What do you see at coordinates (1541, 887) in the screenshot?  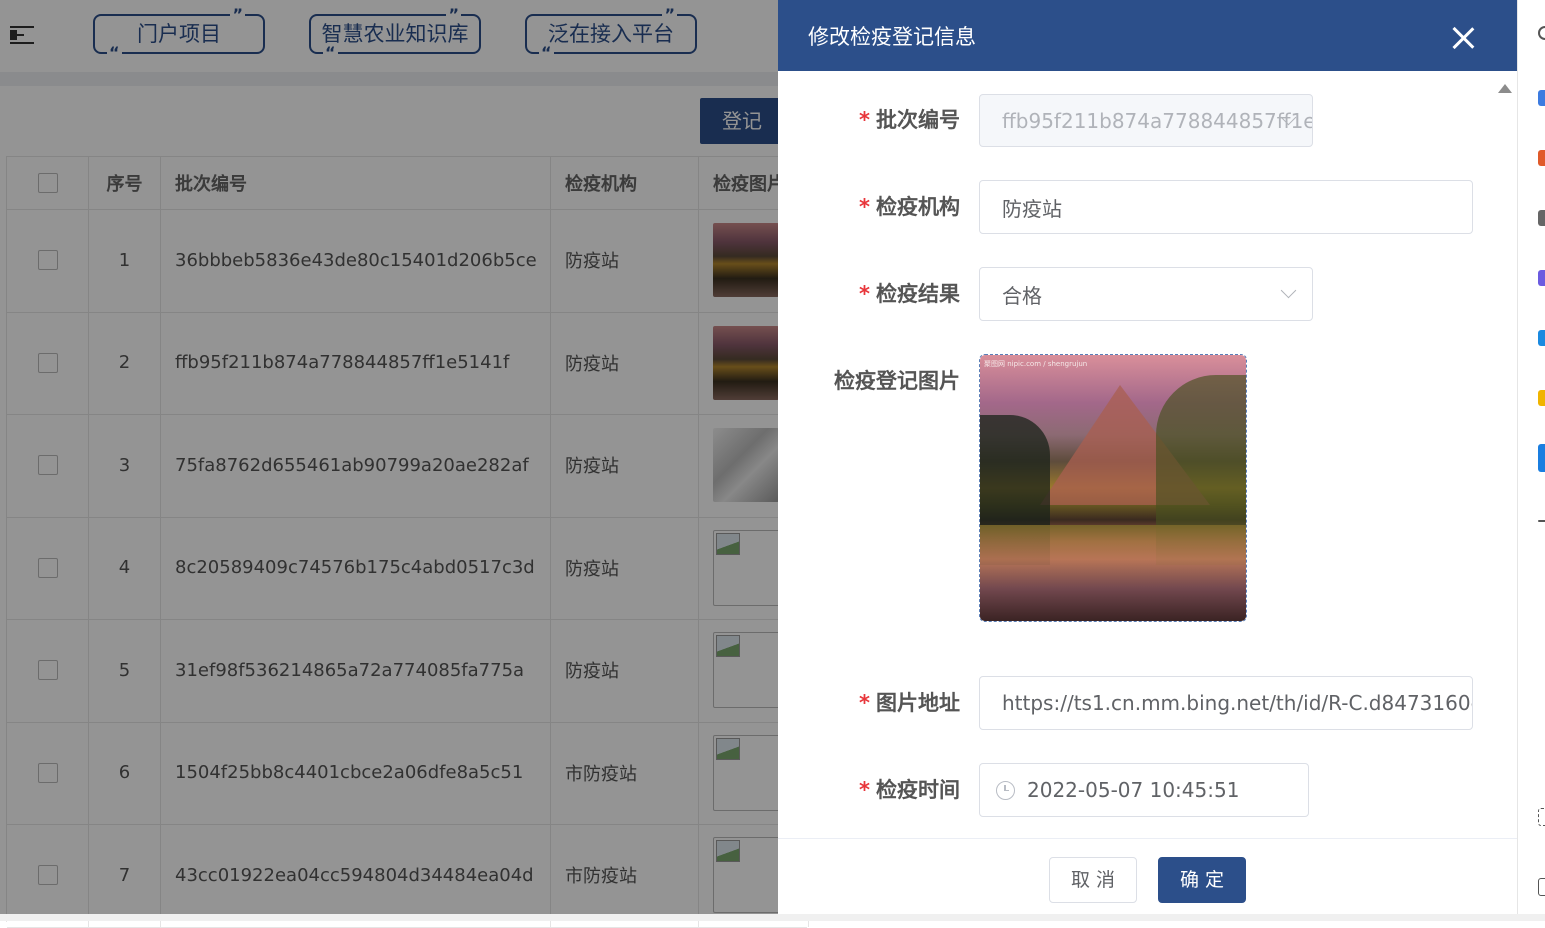 I see `settings-icon` at bounding box center [1541, 887].